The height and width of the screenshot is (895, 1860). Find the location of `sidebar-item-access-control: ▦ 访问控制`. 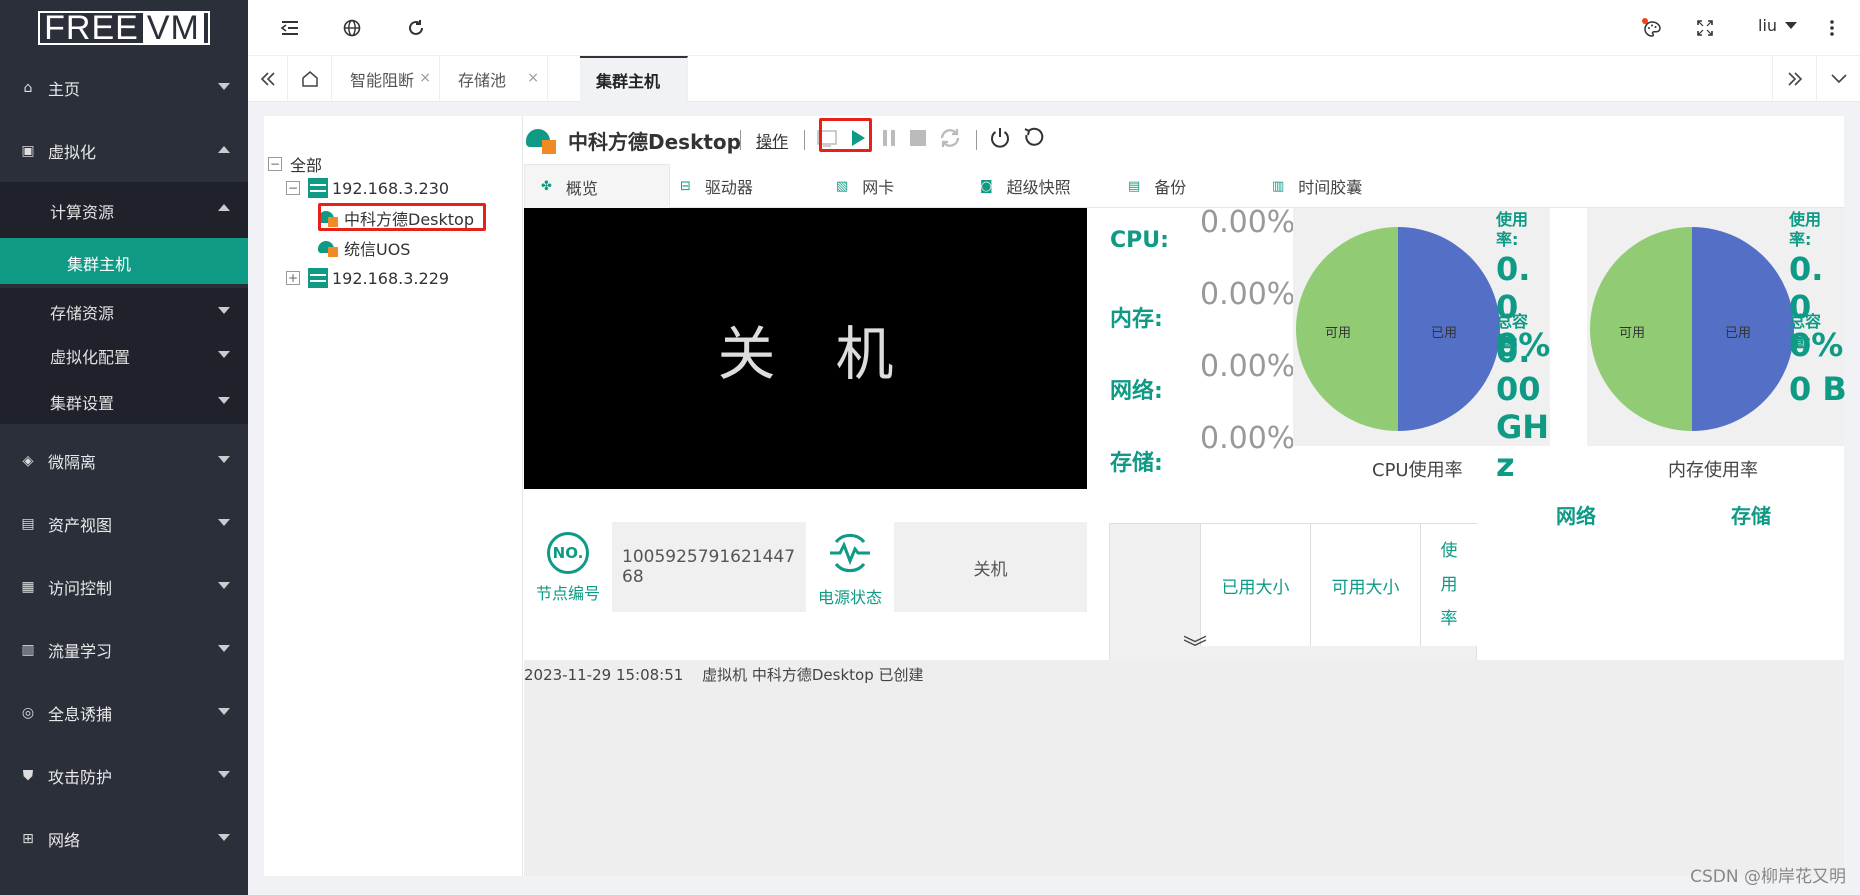

sidebar-item-access-control: ▦ 访问控制 is located at coordinates (124, 586).